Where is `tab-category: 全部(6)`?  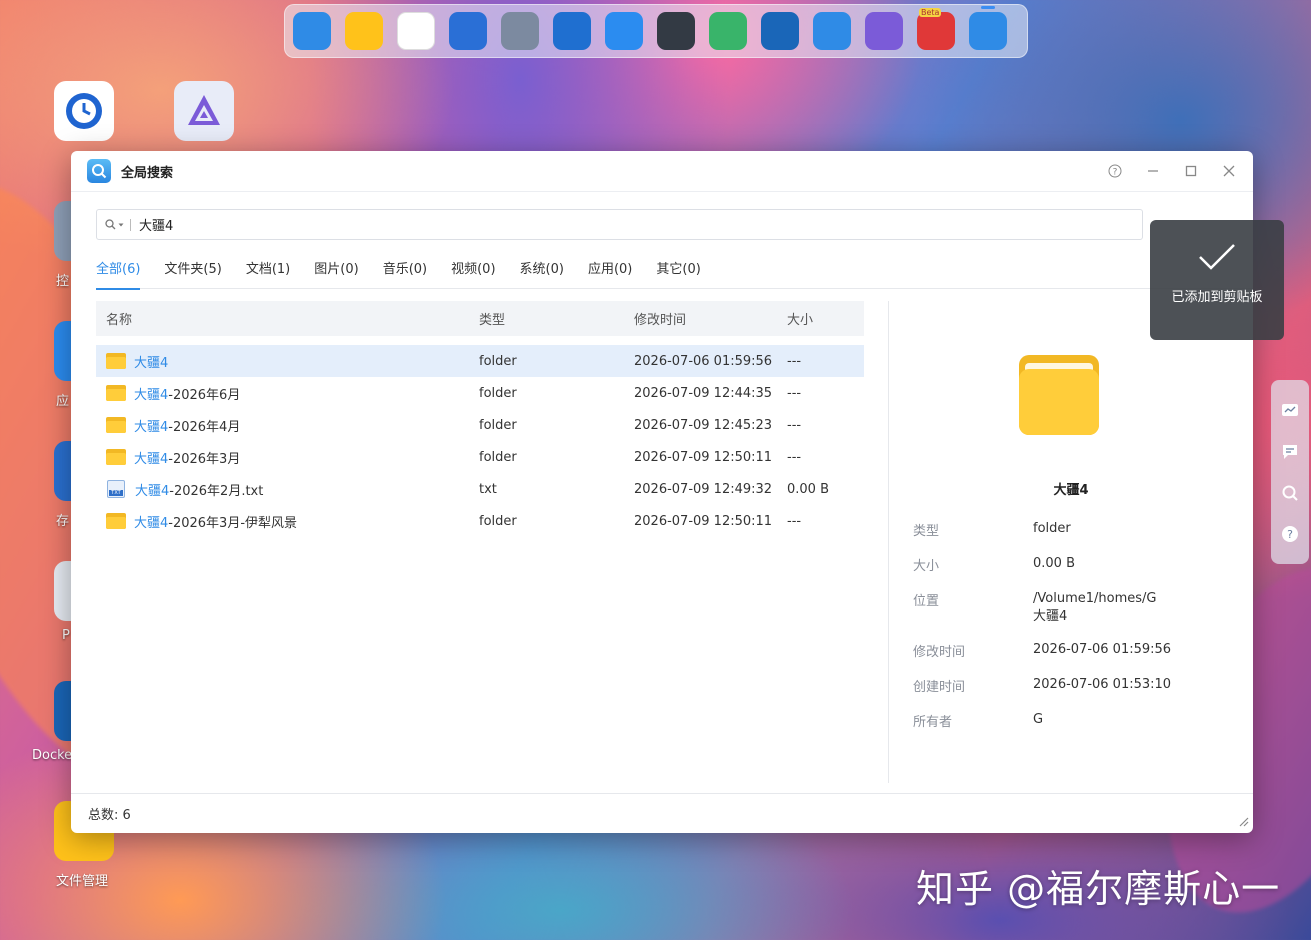
tab-category: 全部(6) is located at coordinates (118, 268).